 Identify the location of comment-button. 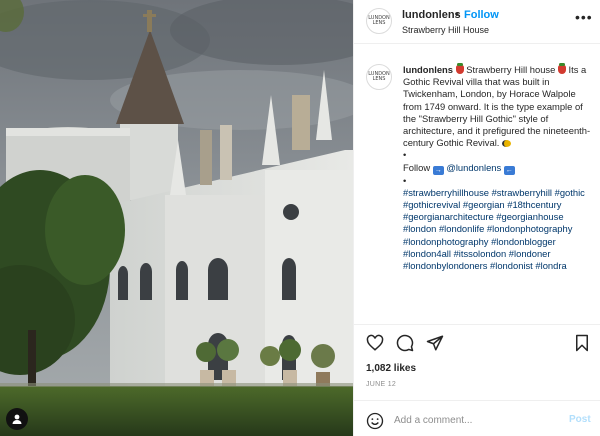
(405, 343).